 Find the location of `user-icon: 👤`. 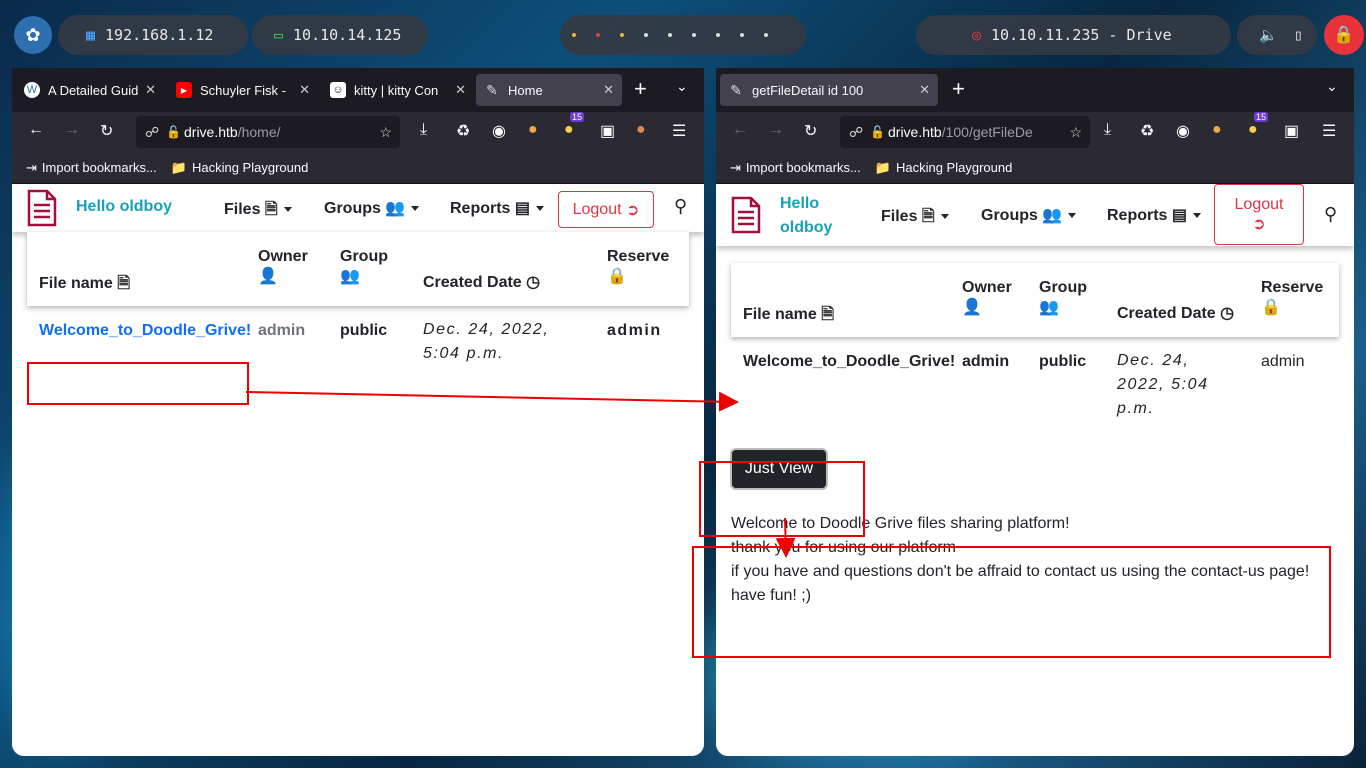

user-icon: 👤 is located at coordinates (268, 276).